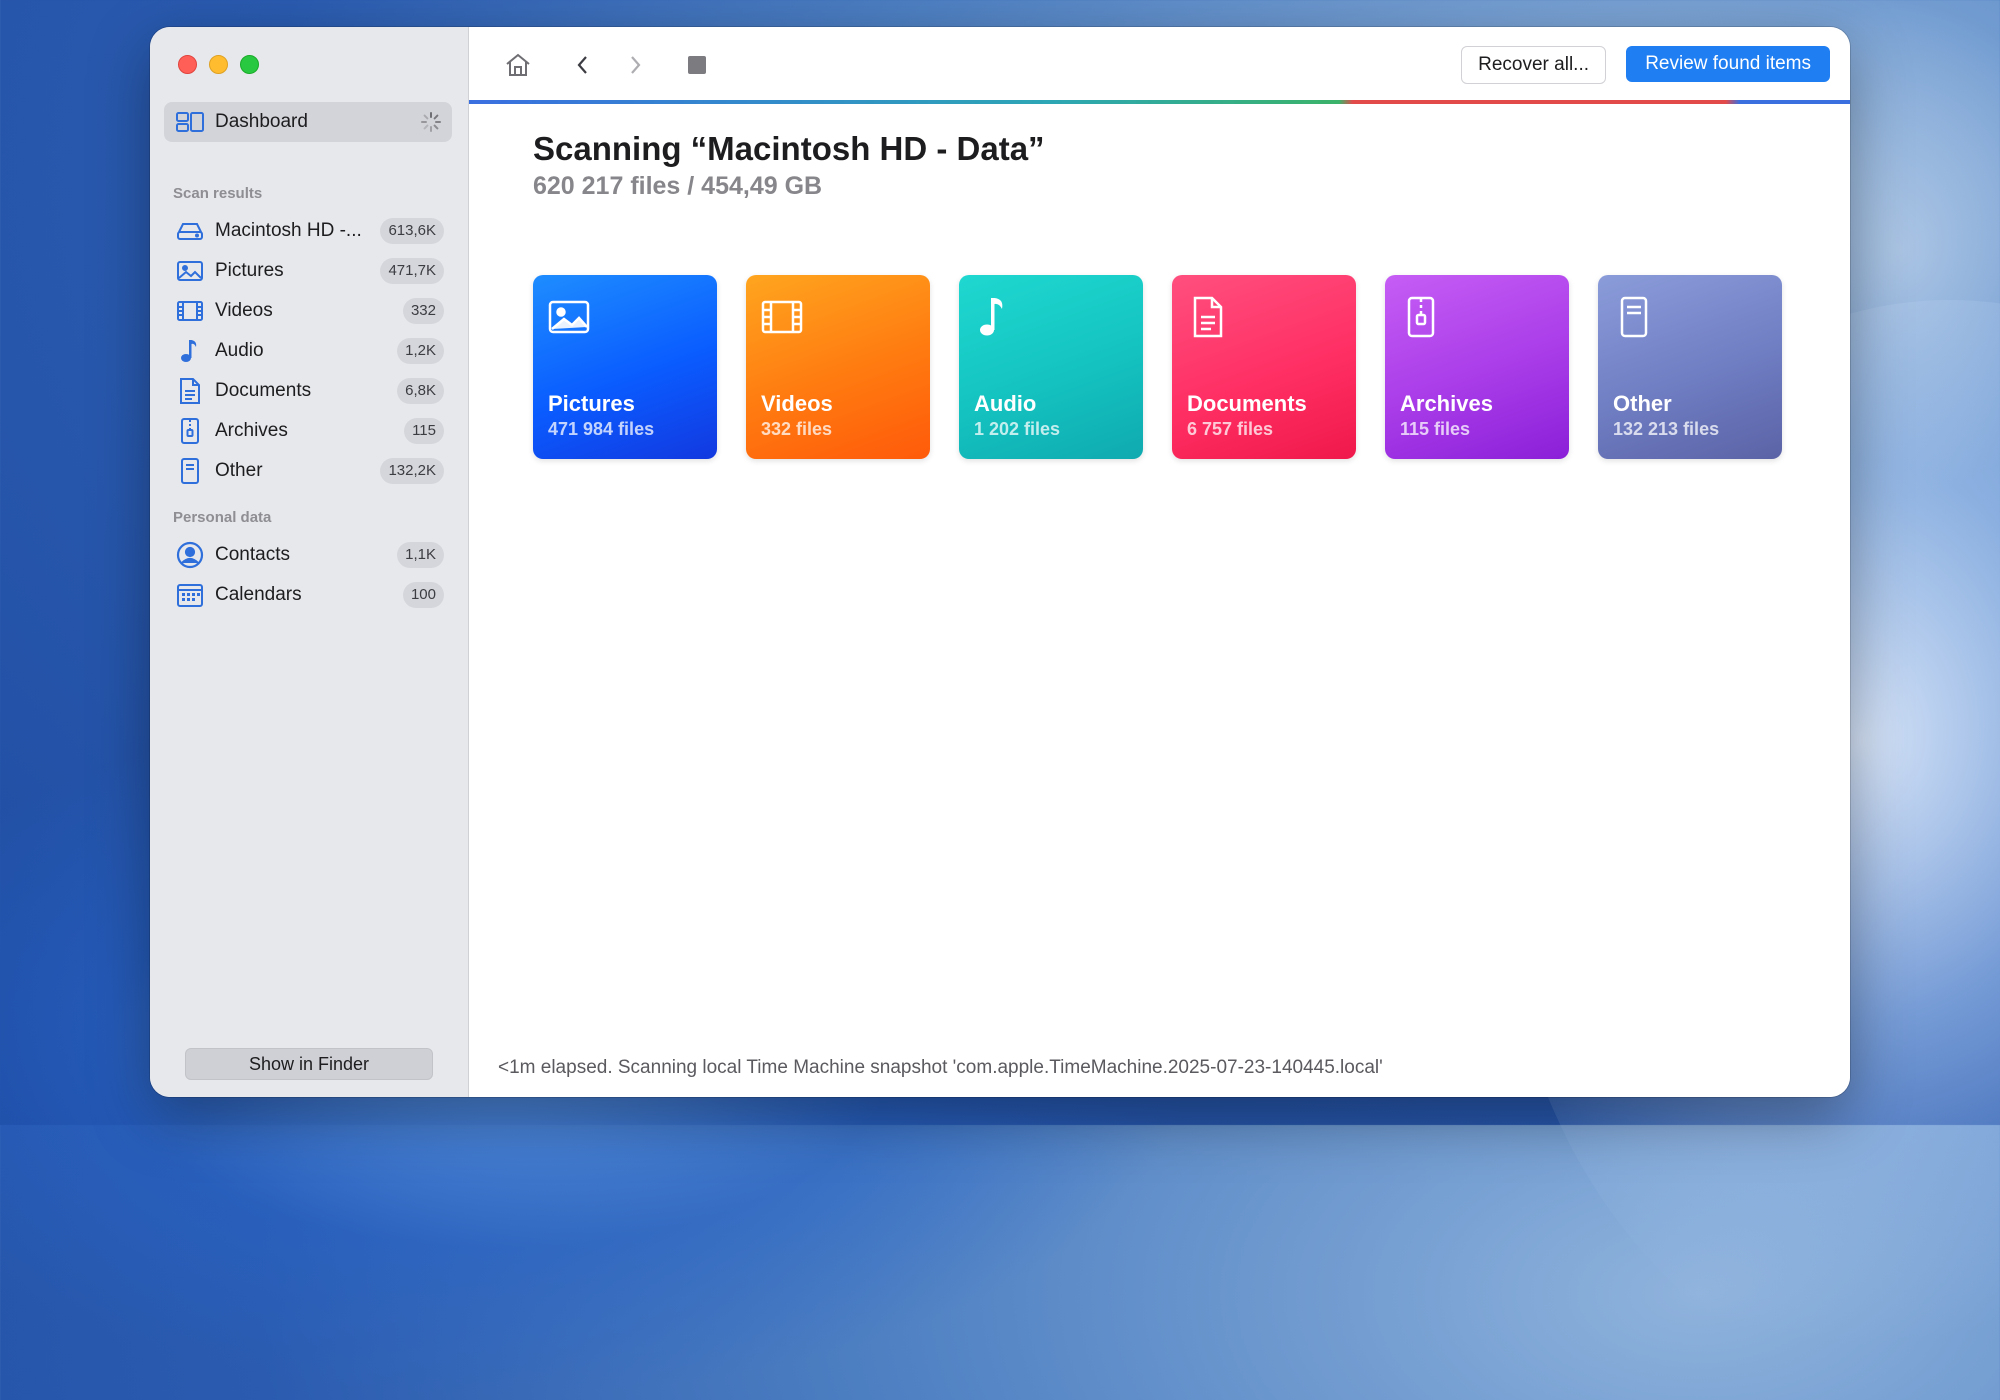 The width and height of the screenshot is (2000, 1400). What do you see at coordinates (308, 311) in the screenshot?
I see `sidebar-item-videos: Videos 332` at bounding box center [308, 311].